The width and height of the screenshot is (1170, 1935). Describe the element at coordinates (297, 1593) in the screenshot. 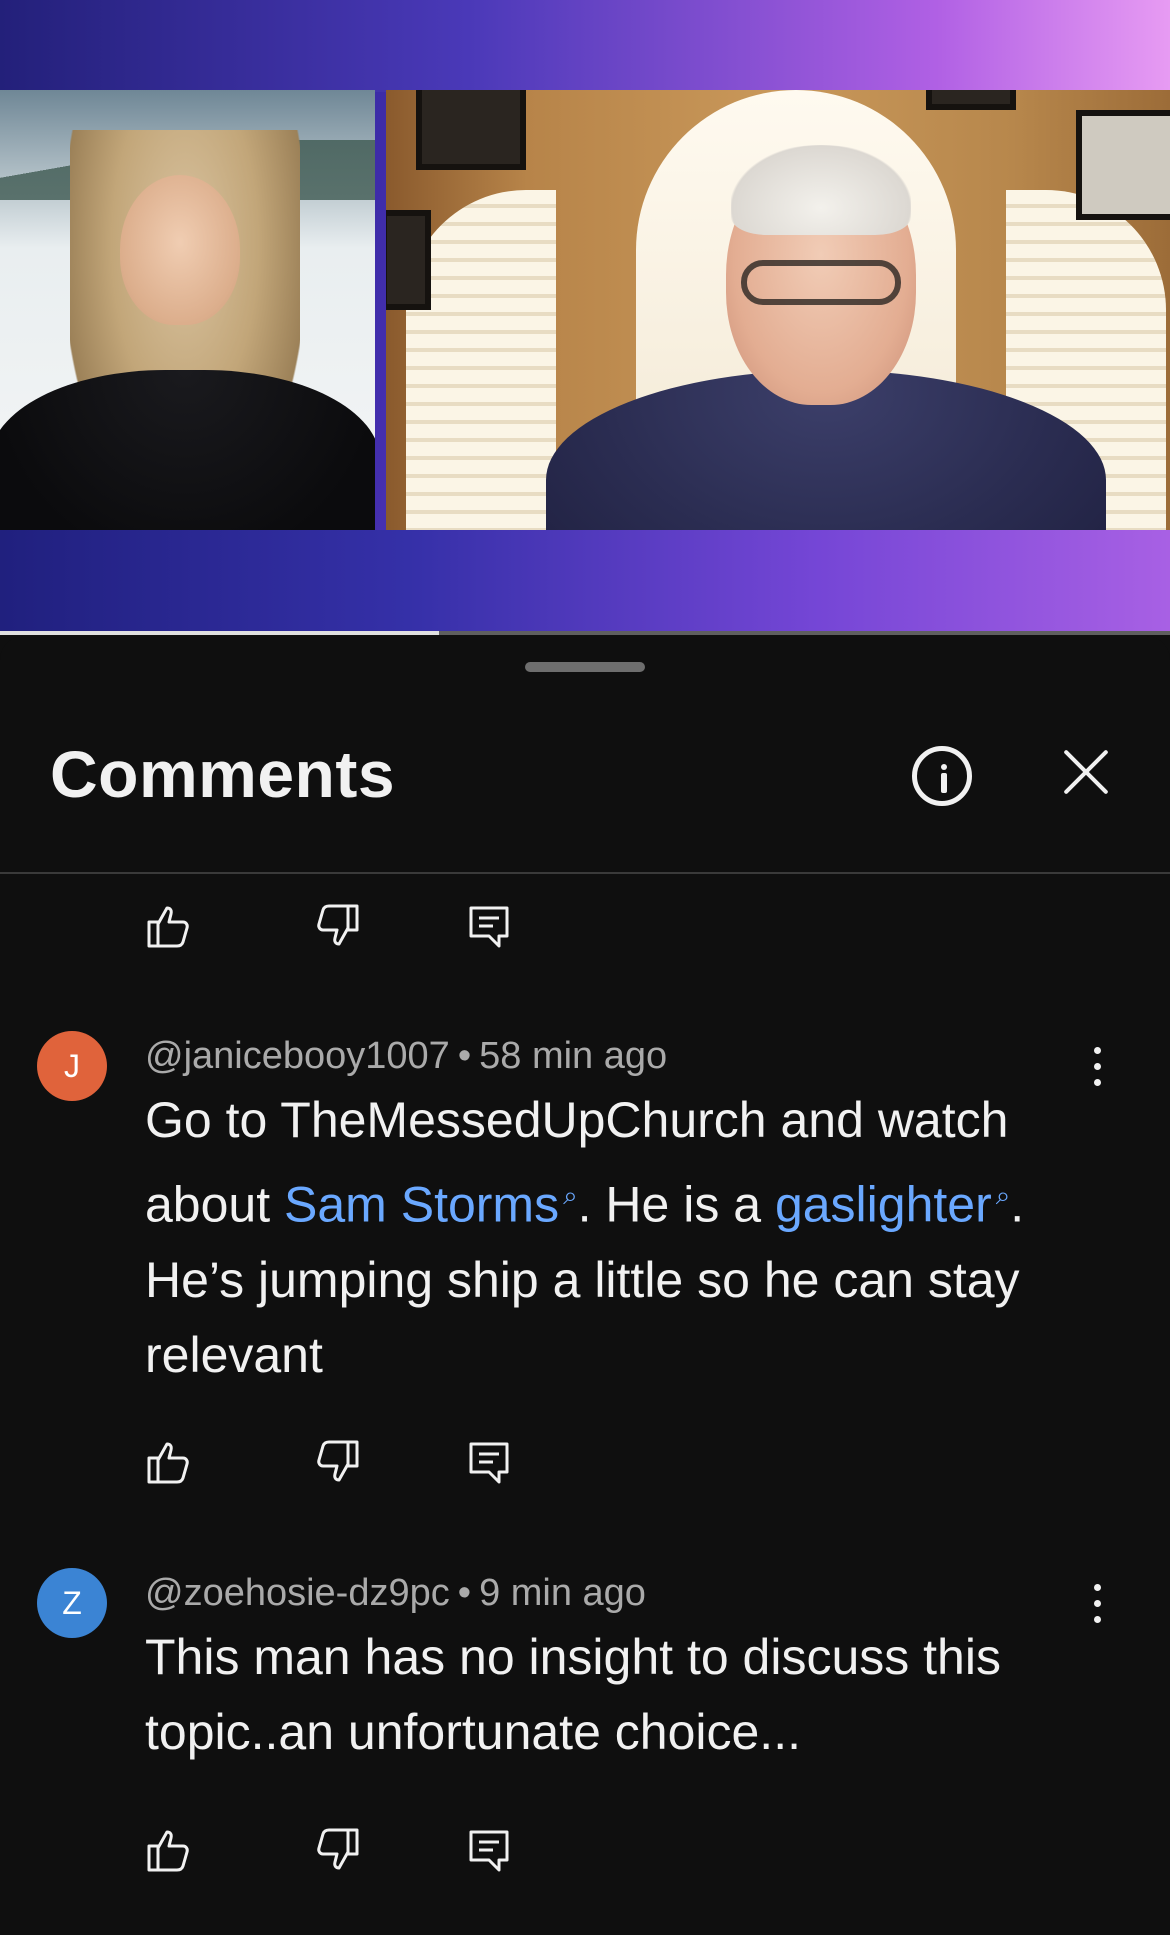

I see `comment-author: @zoehosie-dz9pc` at that location.